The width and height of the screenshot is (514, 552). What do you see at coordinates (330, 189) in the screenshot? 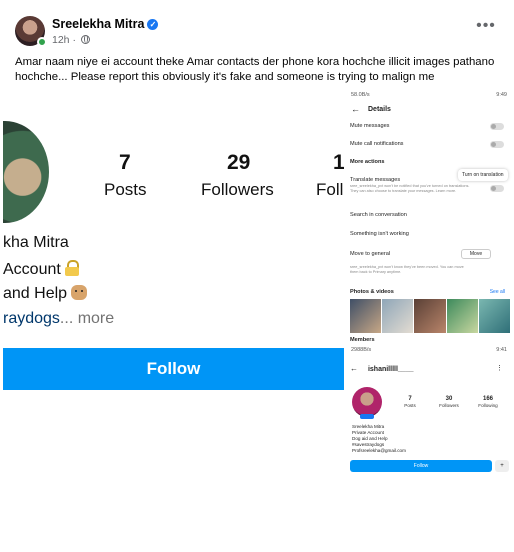
I see `following-label: Foll` at bounding box center [330, 189].